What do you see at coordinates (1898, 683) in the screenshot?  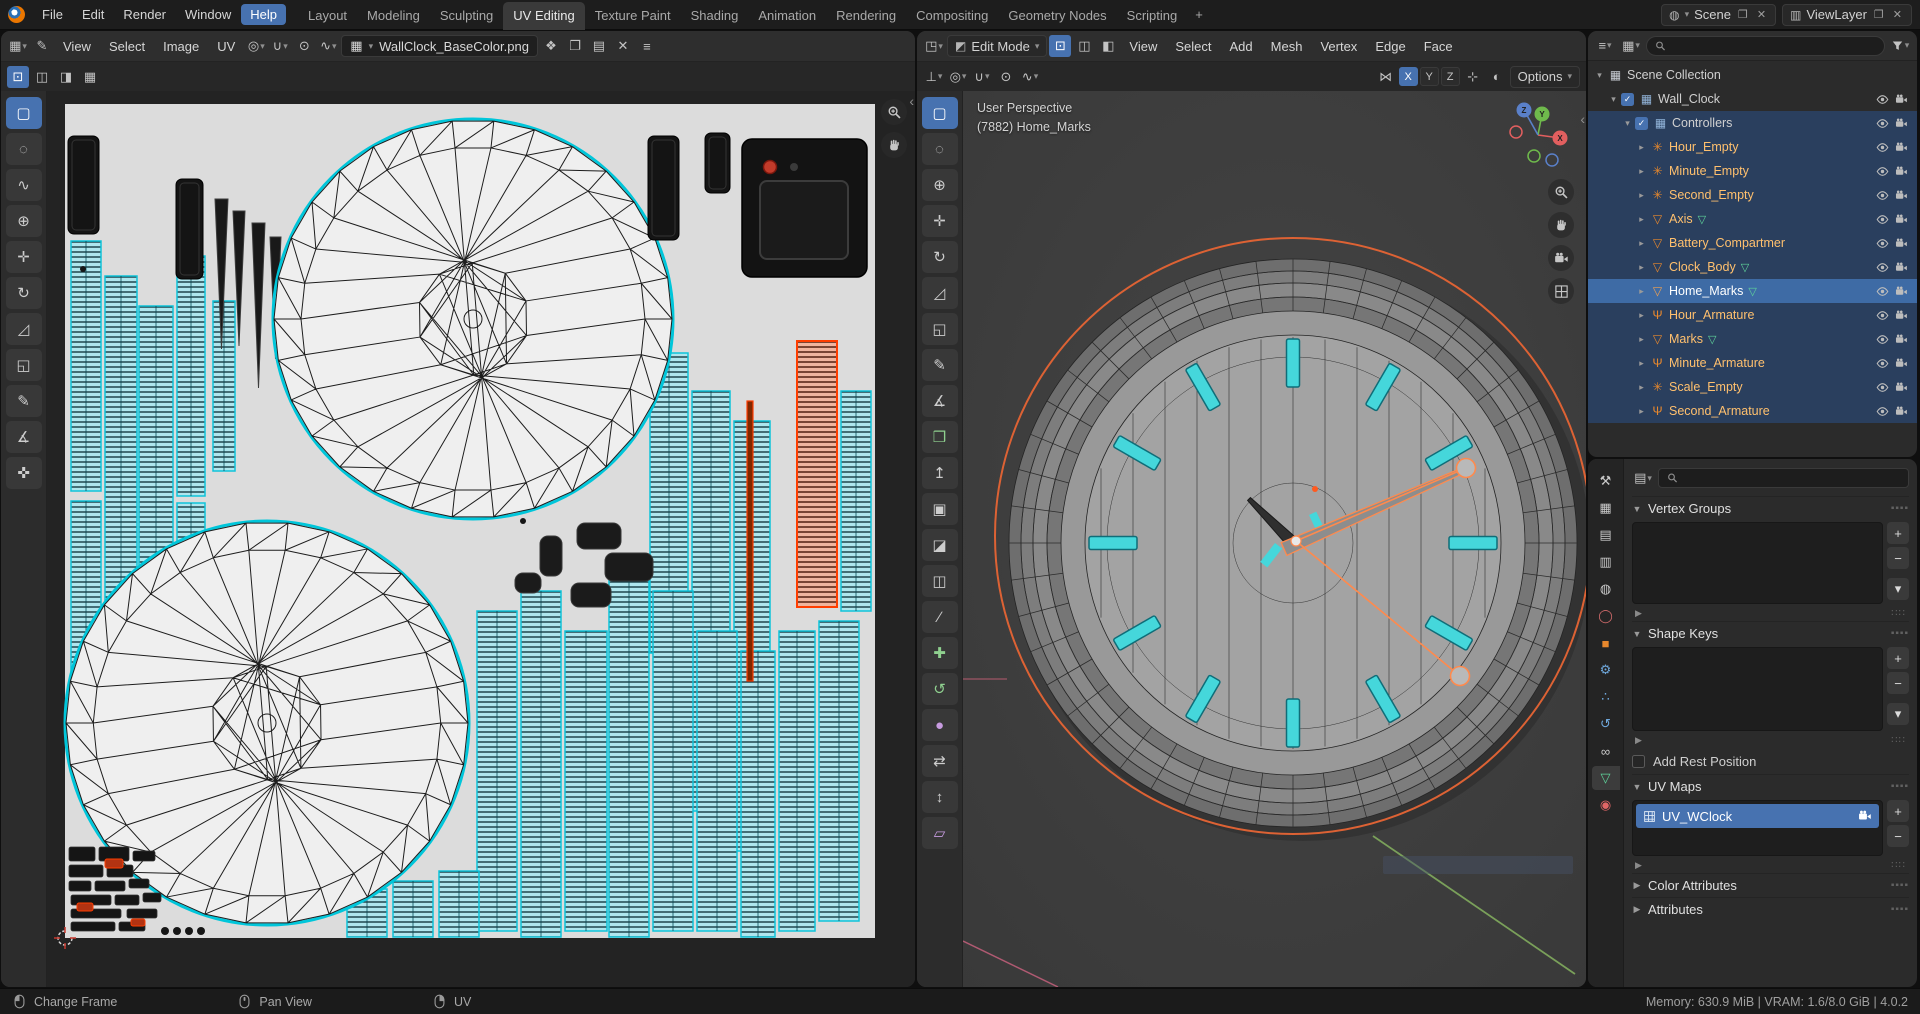 I see `shape-key-remove-button: −` at bounding box center [1898, 683].